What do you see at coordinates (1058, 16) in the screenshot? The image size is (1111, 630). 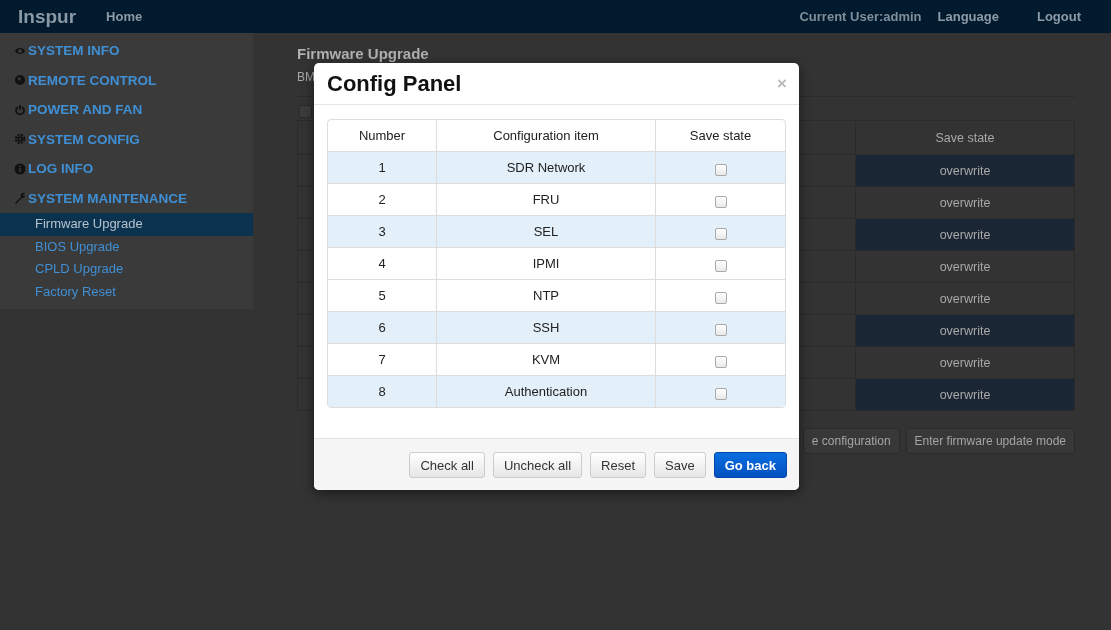 I see `logout-link: Logout` at bounding box center [1058, 16].